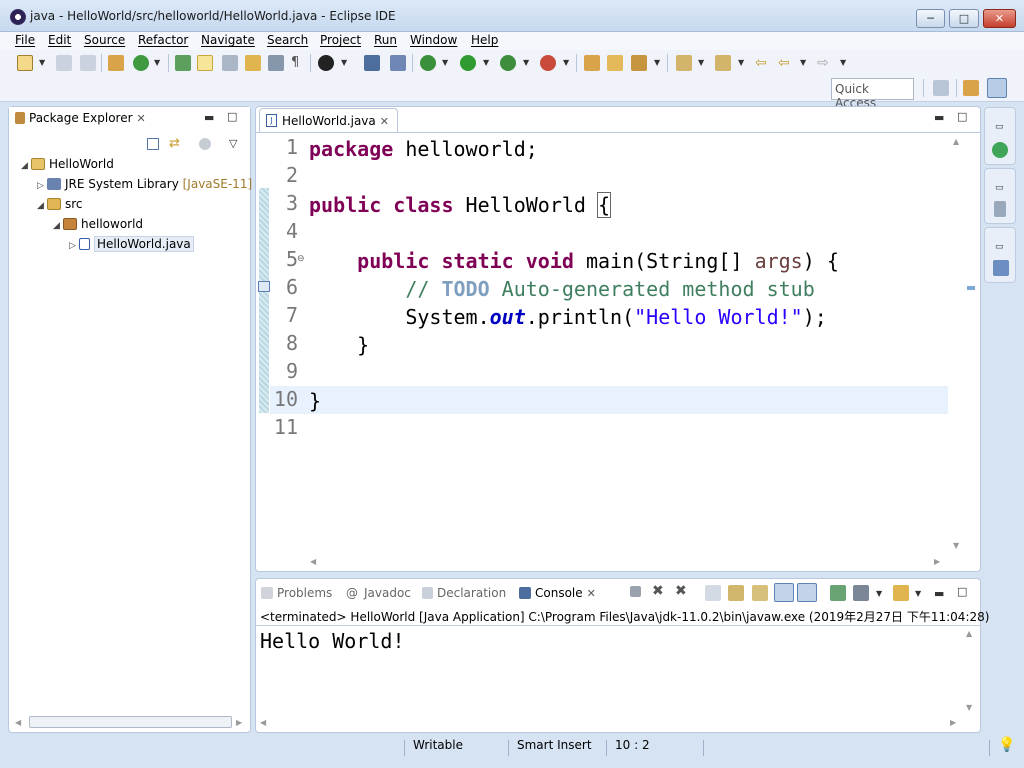  Describe the element at coordinates (684, 63) in the screenshot. I see `next-annotation-icon` at that location.